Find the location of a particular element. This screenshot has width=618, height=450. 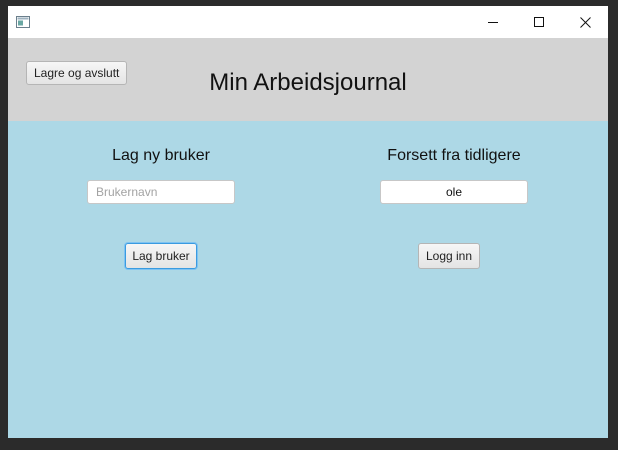

maximize-button is located at coordinates (539, 22).